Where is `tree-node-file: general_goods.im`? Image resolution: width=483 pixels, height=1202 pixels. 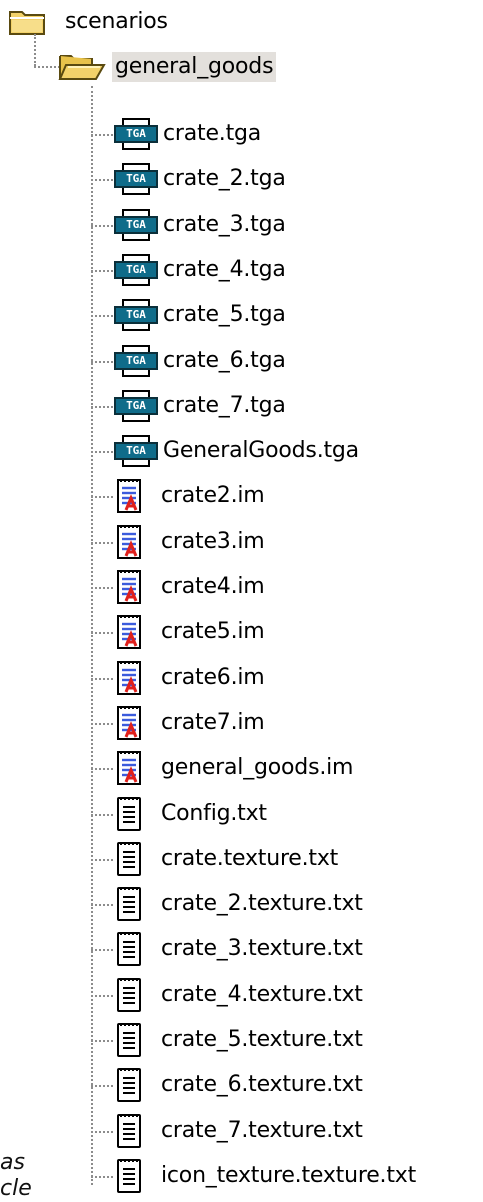
tree-node-file: general_goods.im is located at coordinates (234, 768).